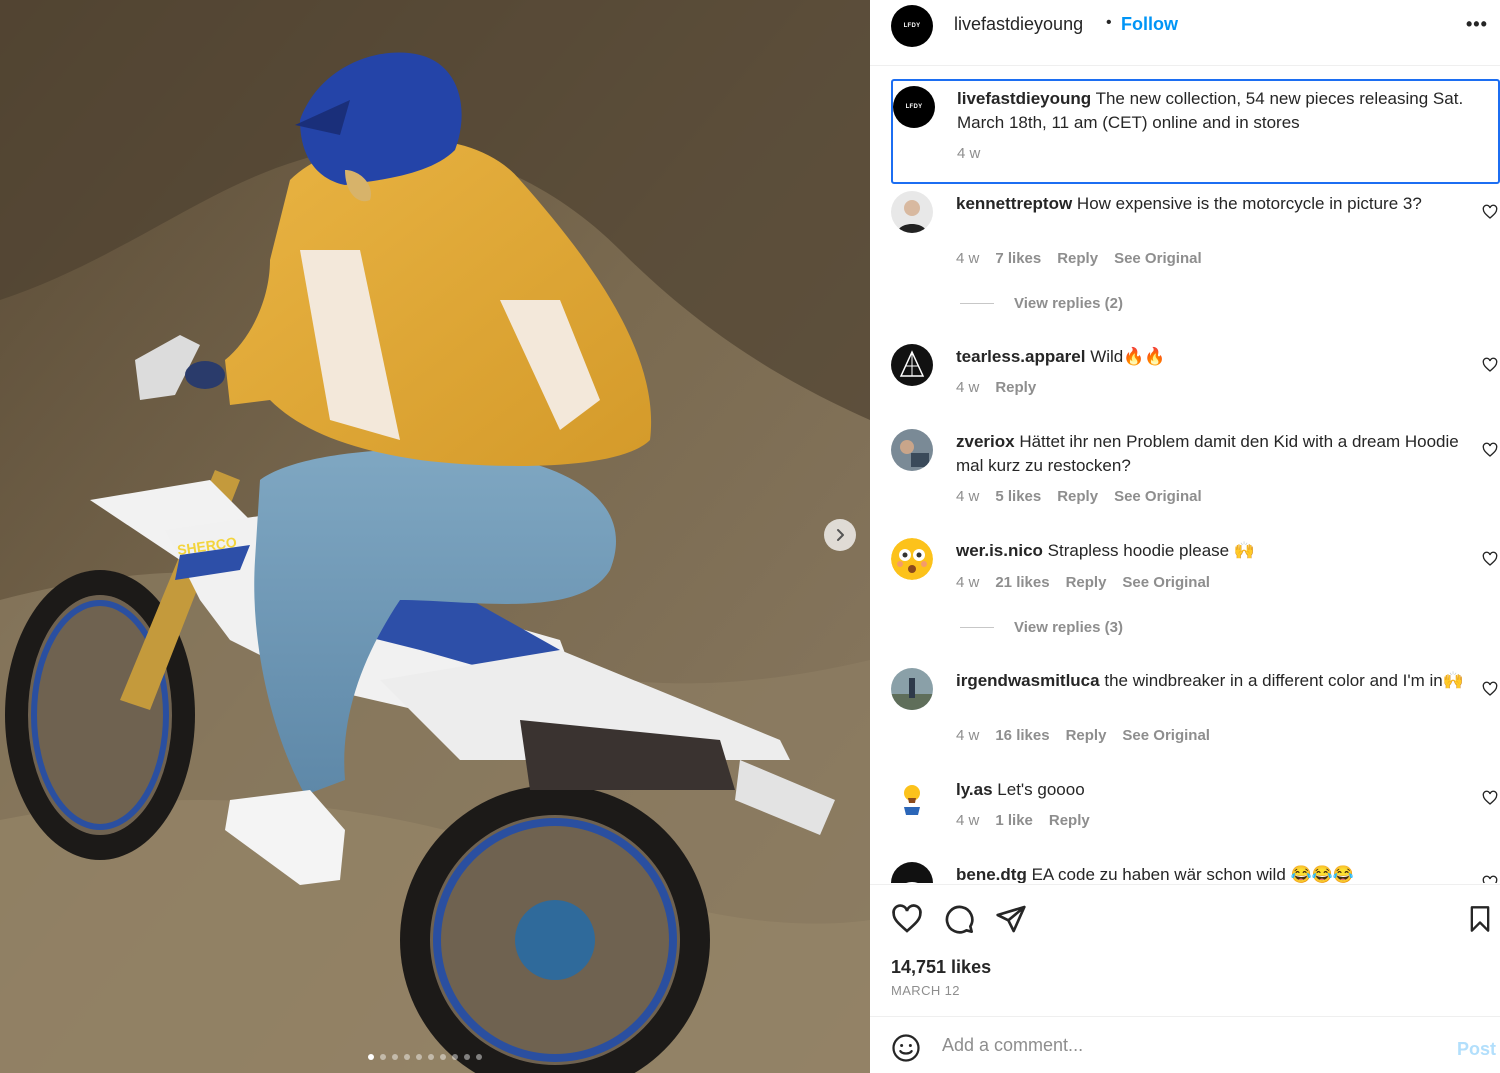  Describe the element at coordinates (1020, 356) in the screenshot. I see `comment-username: tearless.apparel` at that location.